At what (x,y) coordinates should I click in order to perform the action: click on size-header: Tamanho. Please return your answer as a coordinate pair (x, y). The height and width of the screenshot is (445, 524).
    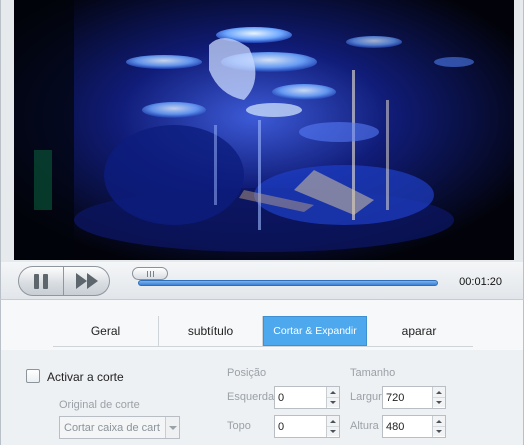
    Looking at the image, I should click on (373, 373).